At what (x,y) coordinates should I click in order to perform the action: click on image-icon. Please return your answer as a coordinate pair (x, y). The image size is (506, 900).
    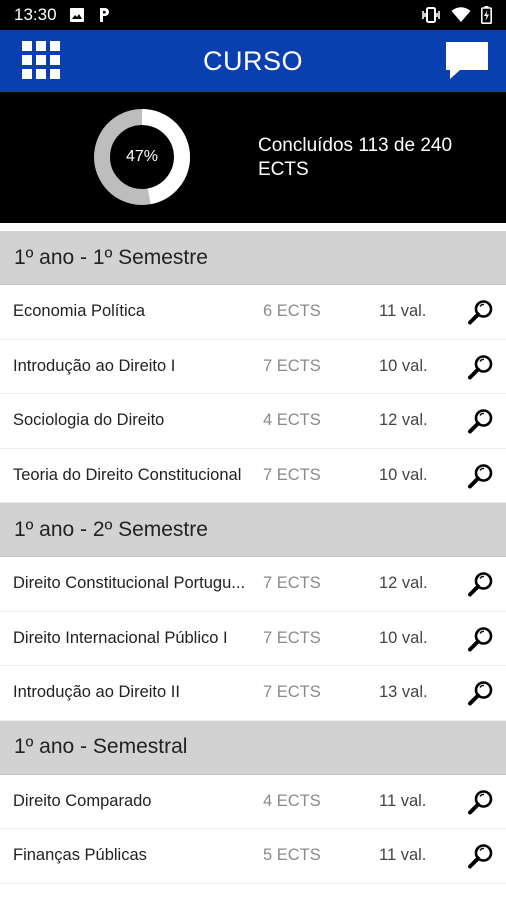
    Looking at the image, I should click on (77, 15).